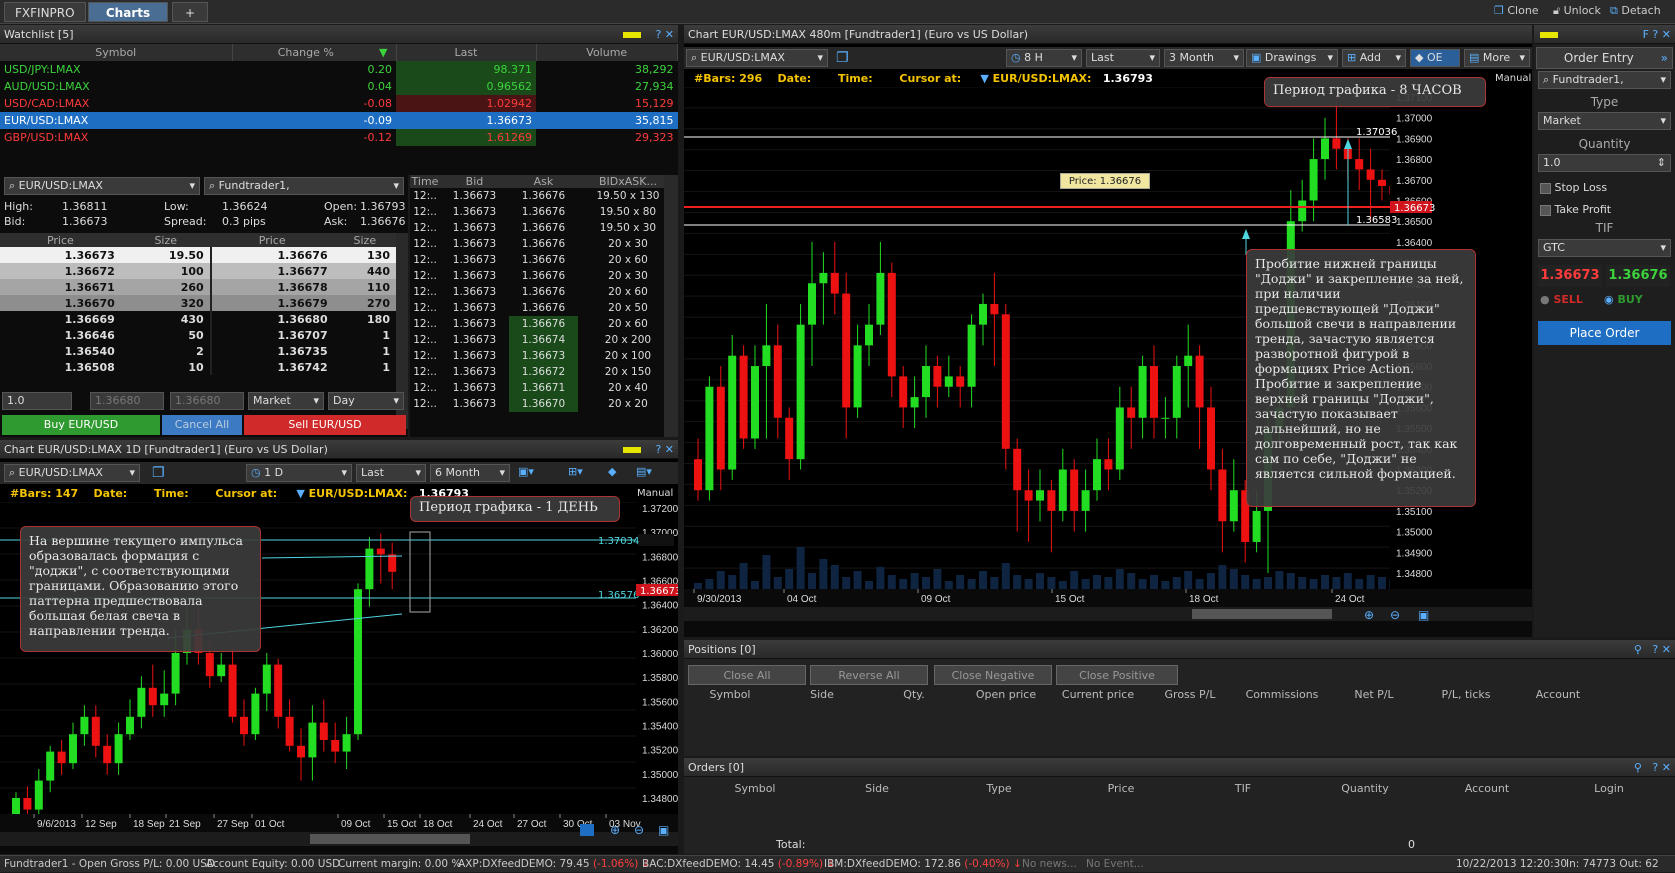 This screenshot has height=873, width=1675. What do you see at coordinates (1190, 694) in the screenshot?
I see `column-header: Gross P/L` at bounding box center [1190, 694].